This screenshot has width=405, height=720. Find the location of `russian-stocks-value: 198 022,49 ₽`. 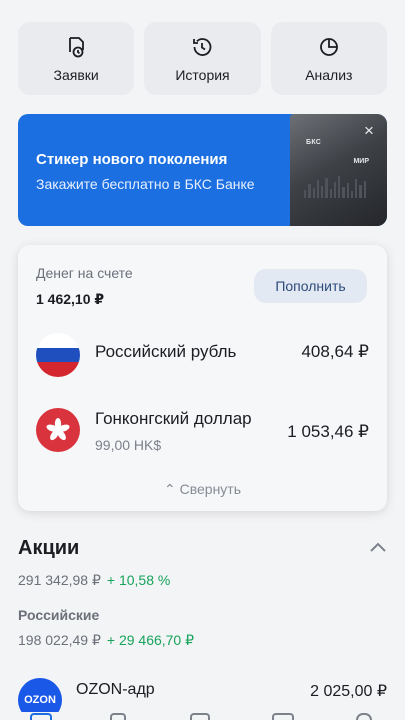

russian-stocks-value: 198 022,49 ₽ is located at coordinates (59, 640).